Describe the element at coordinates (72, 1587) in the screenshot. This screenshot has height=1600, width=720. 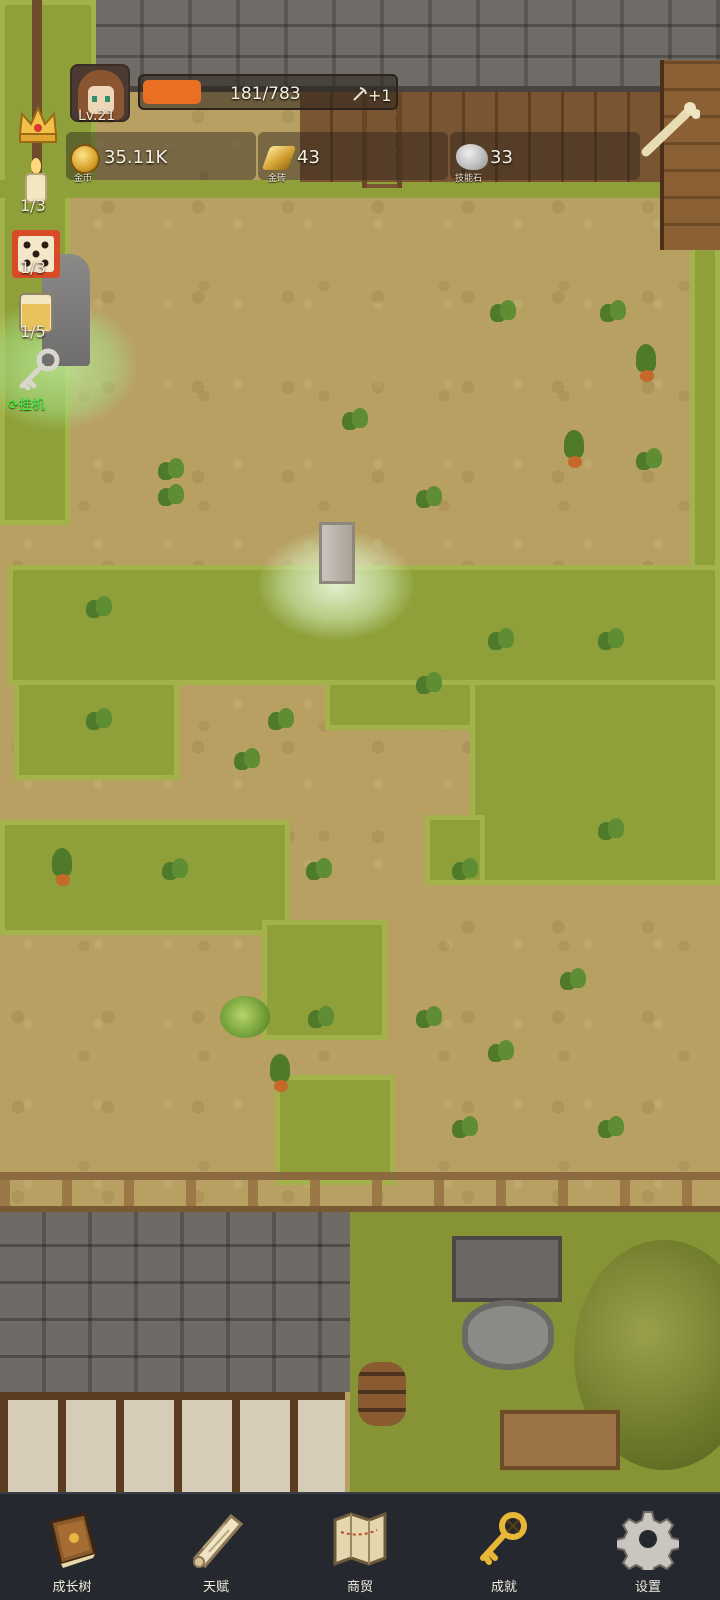
I see `nav-growth-tree-label: 成长树` at that location.